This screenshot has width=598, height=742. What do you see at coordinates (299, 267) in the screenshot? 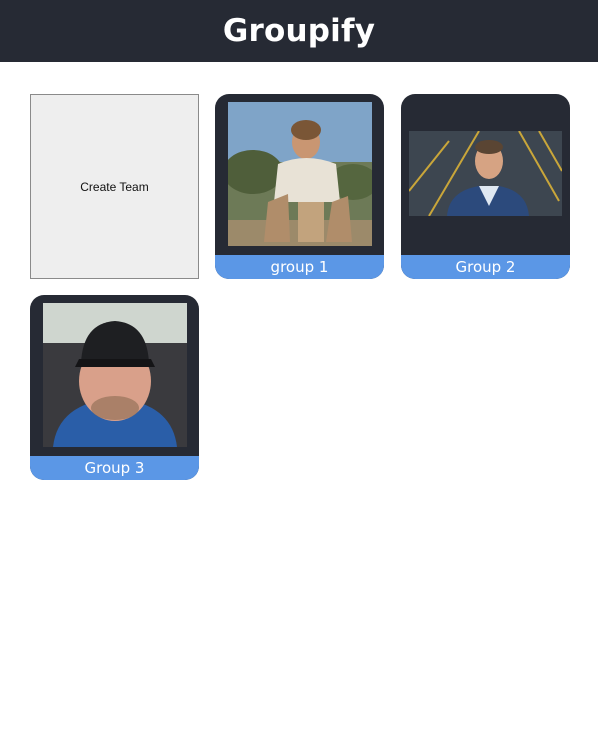
I see `group-name: group 1` at bounding box center [299, 267].